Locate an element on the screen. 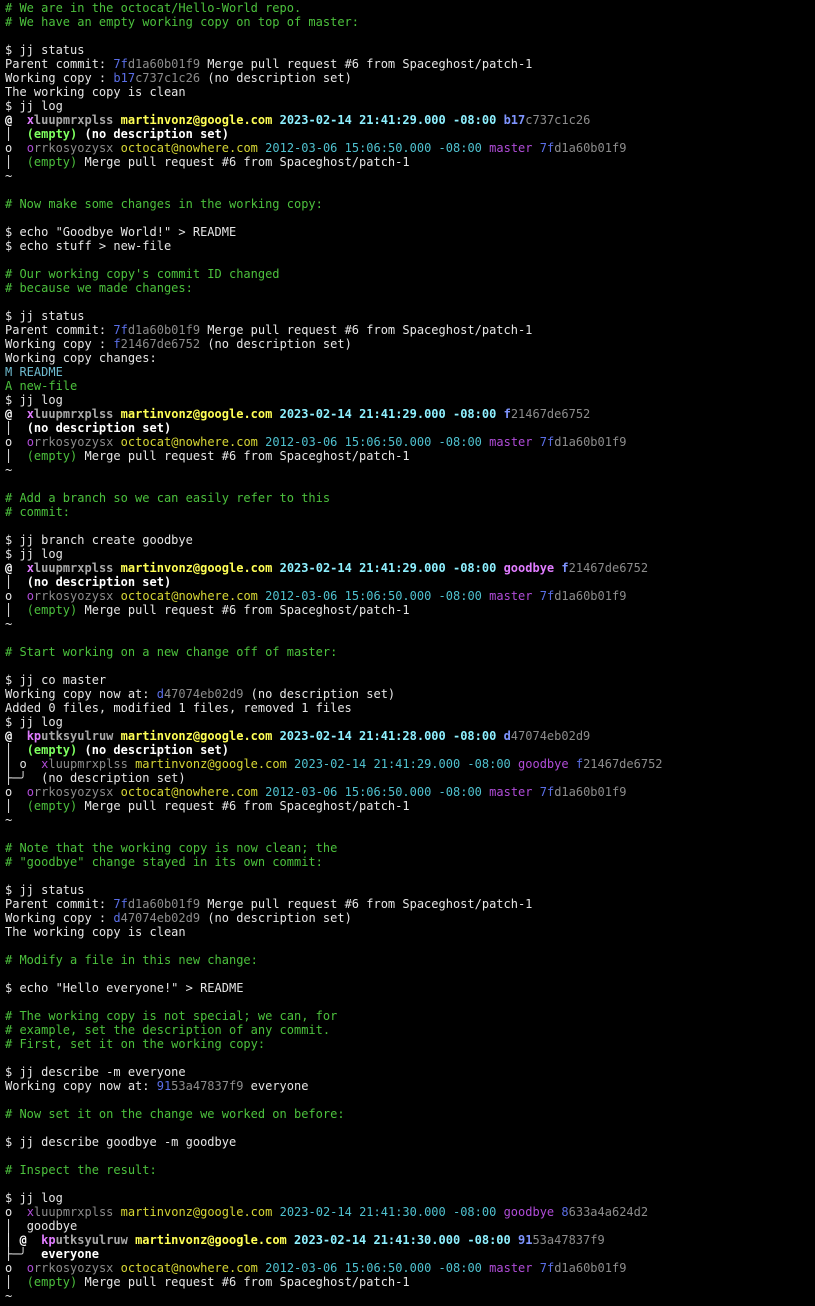 The image size is (815, 1306). terminal-line: ├─╯ (no description set) is located at coordinates (410, 778).